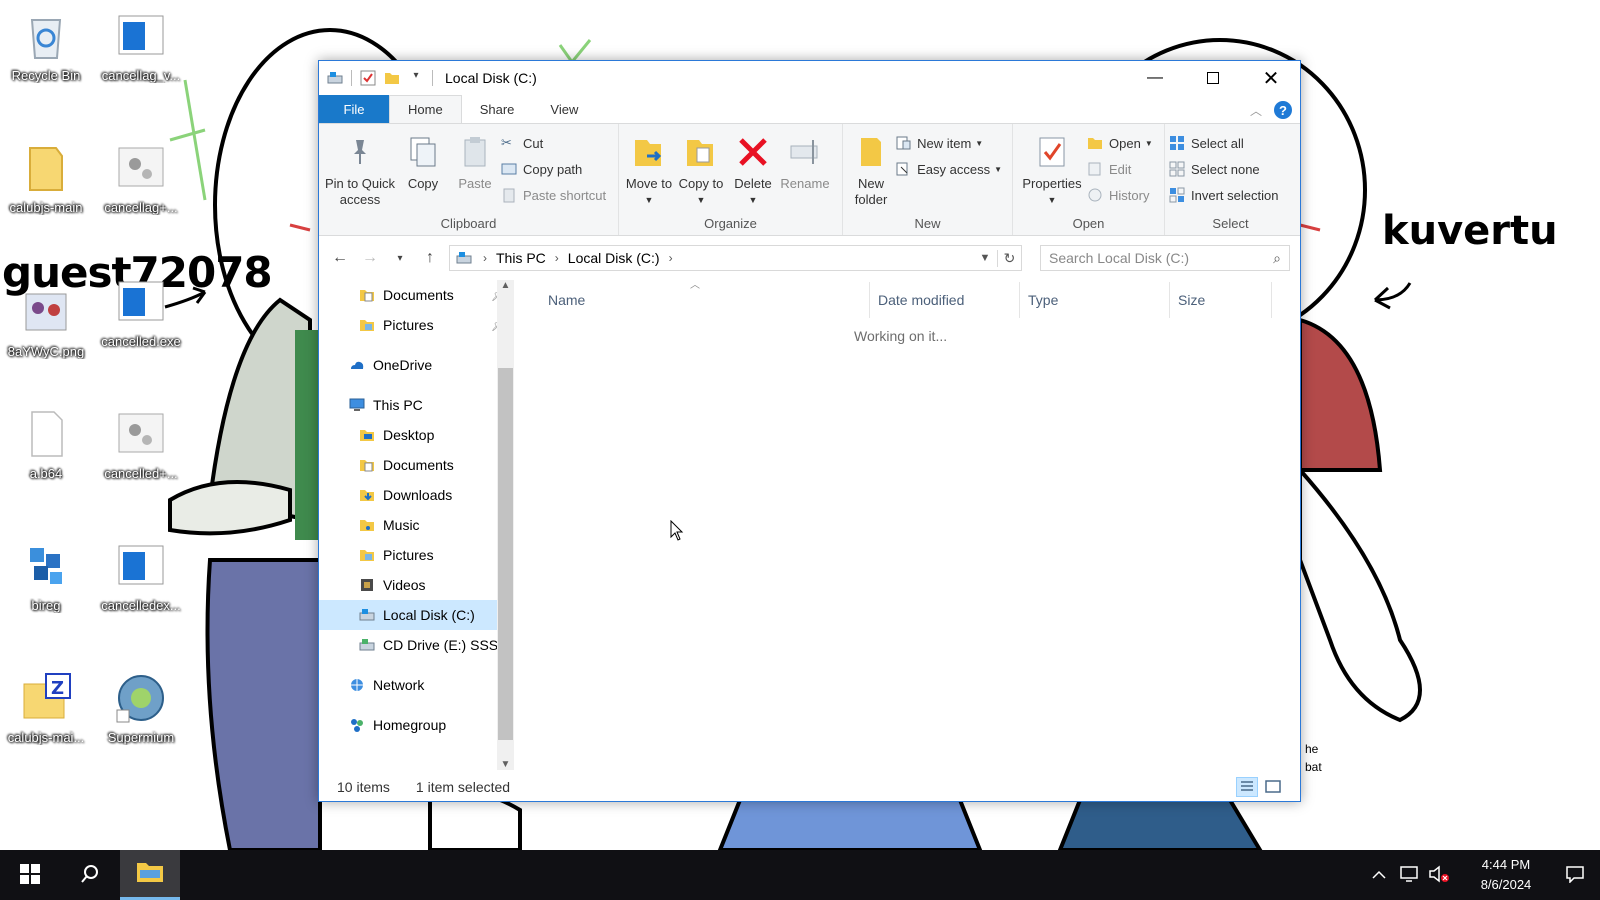 The width and height of the screenshot is (1600, 900). I want to click on new-item-button: New item ▼, so click(951, 143).